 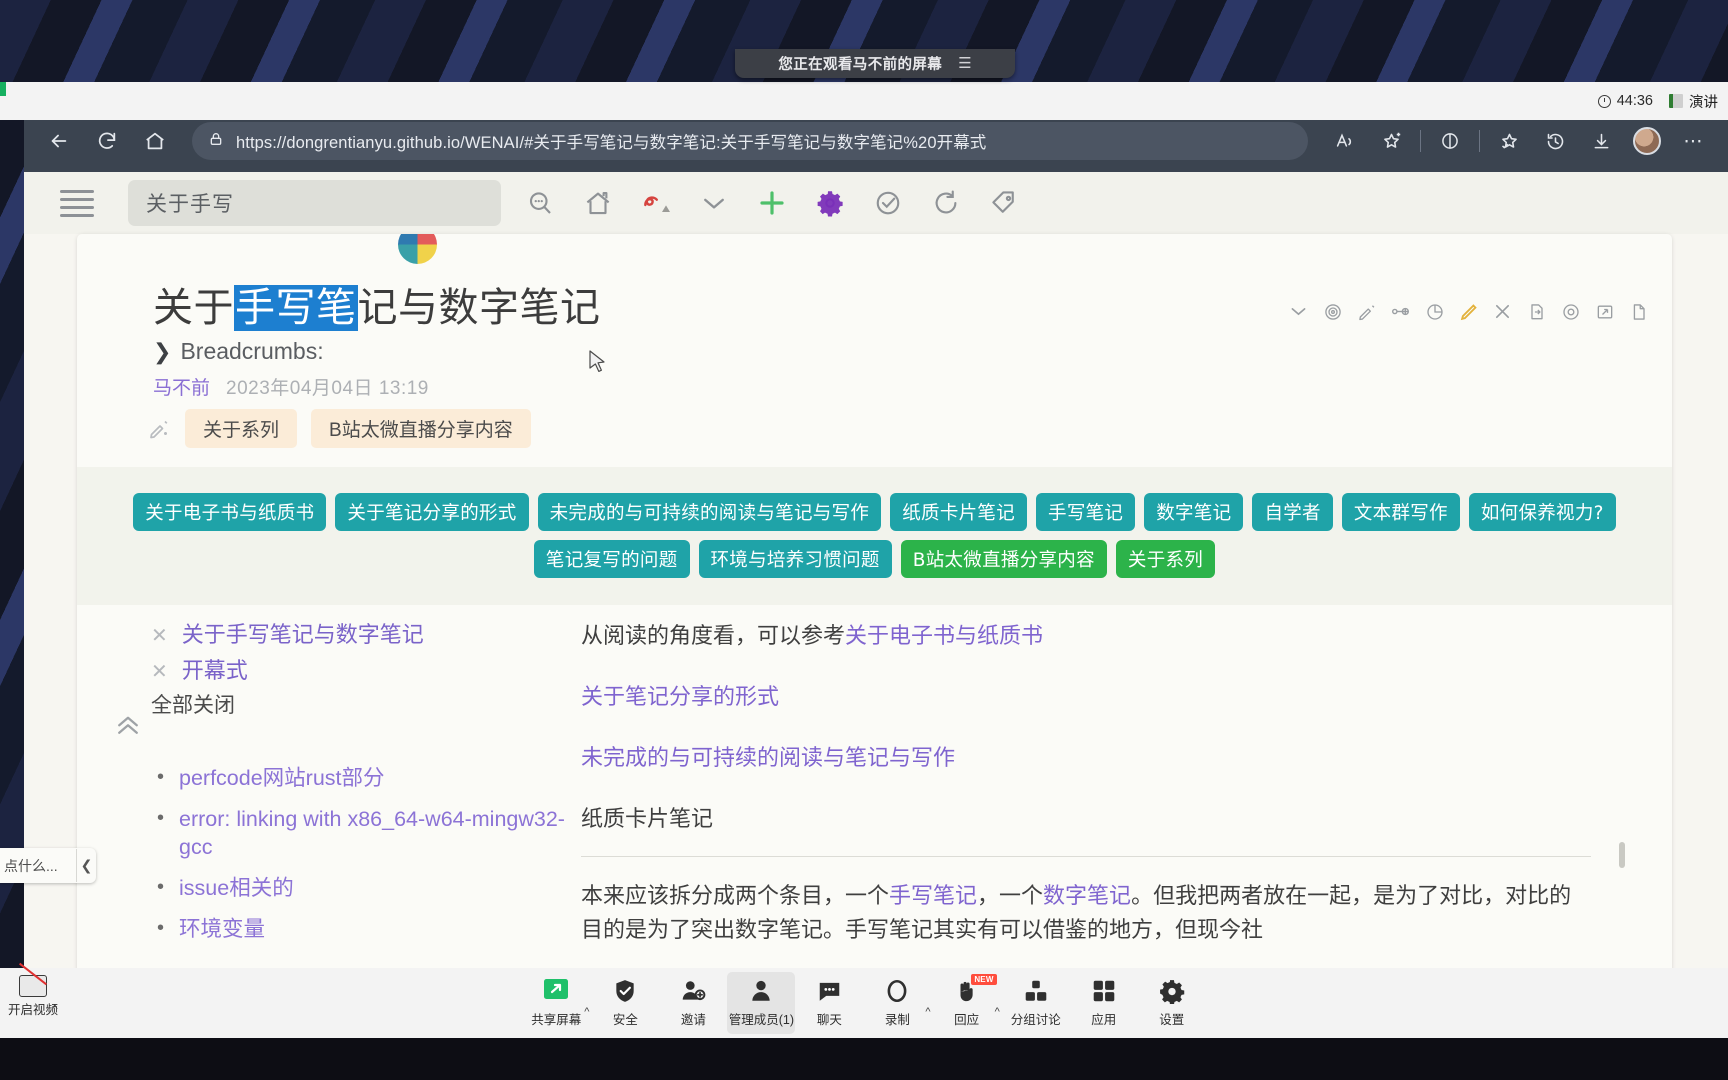 What do you see at coordinates (1604, 101) in the screenshot?
I see `clock-icon` at bounding box center [1604, 101].